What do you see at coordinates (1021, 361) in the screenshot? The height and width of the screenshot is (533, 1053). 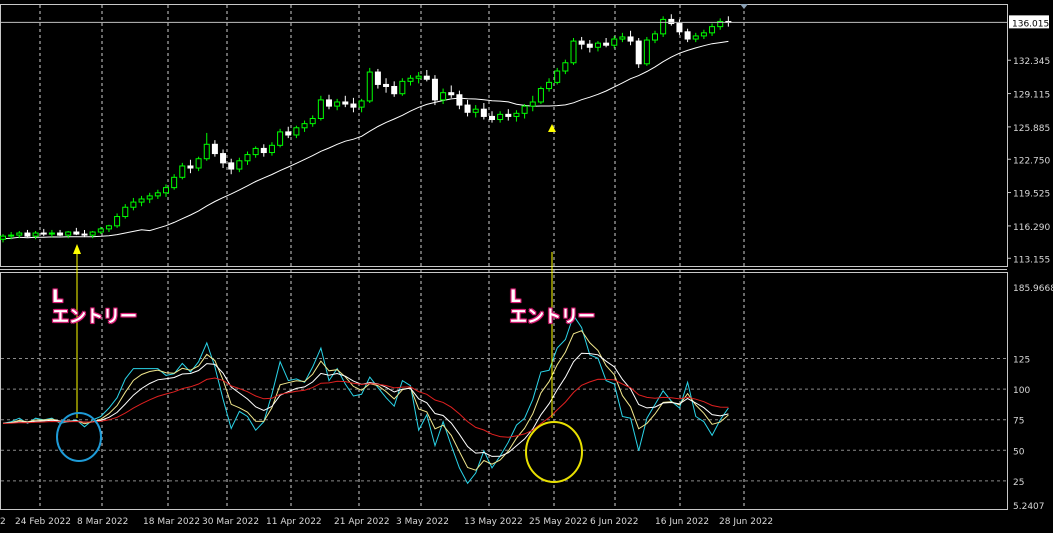 I see `oscillator-tick-label: 125` at bounding box center [1021, 361].